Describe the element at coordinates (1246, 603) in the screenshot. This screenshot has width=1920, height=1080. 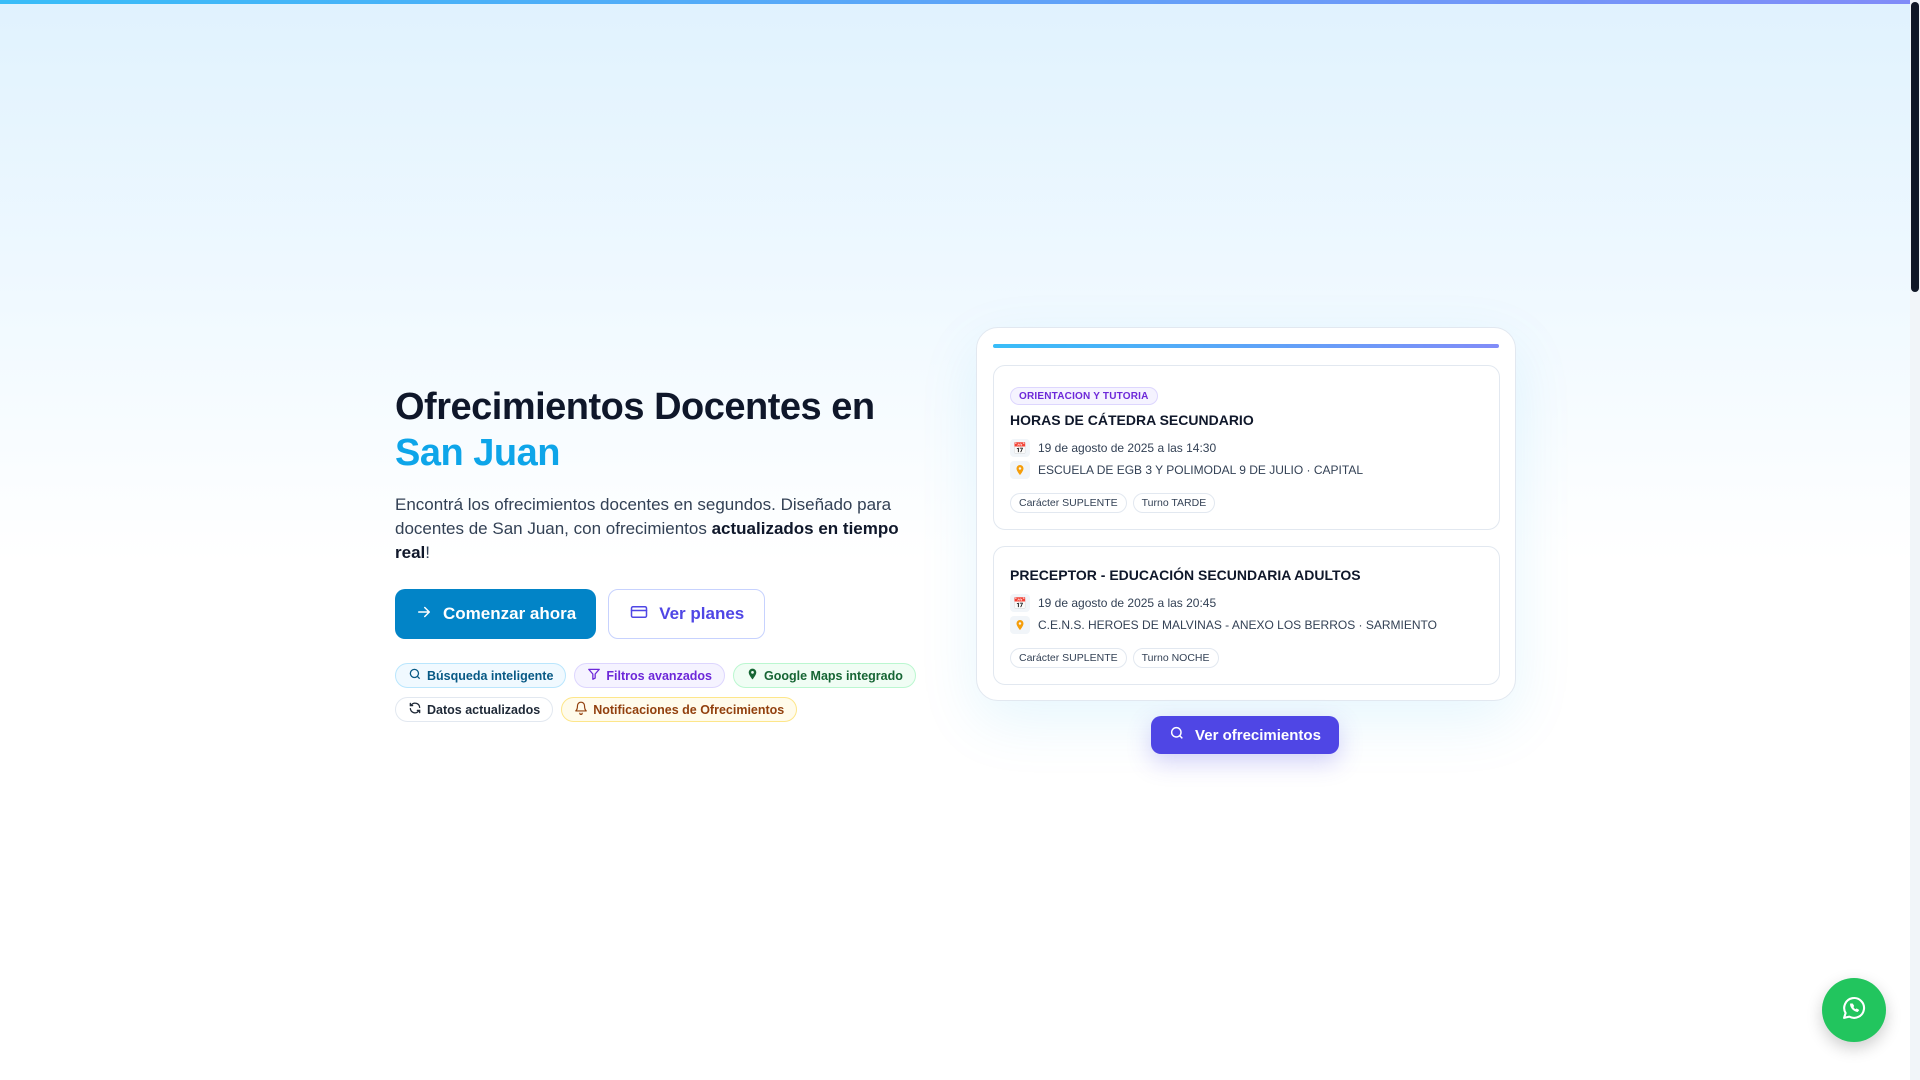
I see `offer-date: 📅 19 de agosto de 2025 a las 20:45` at that location.